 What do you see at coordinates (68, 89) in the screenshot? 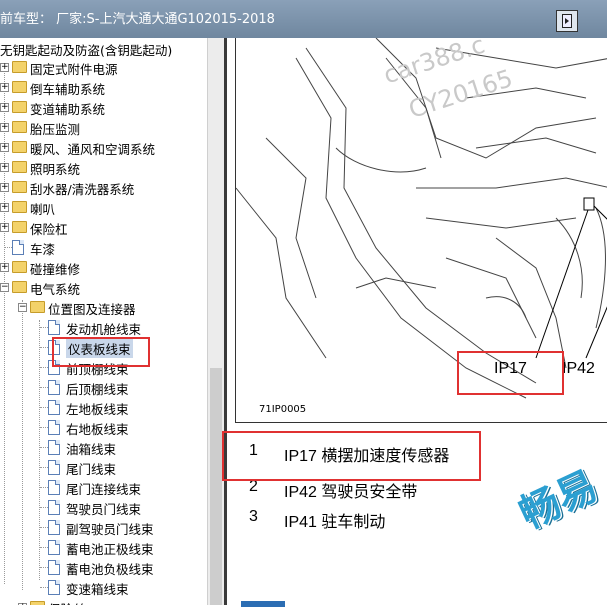
I see `tree-item-label: 倒车辅助系统` at bounding box center [68, 89].